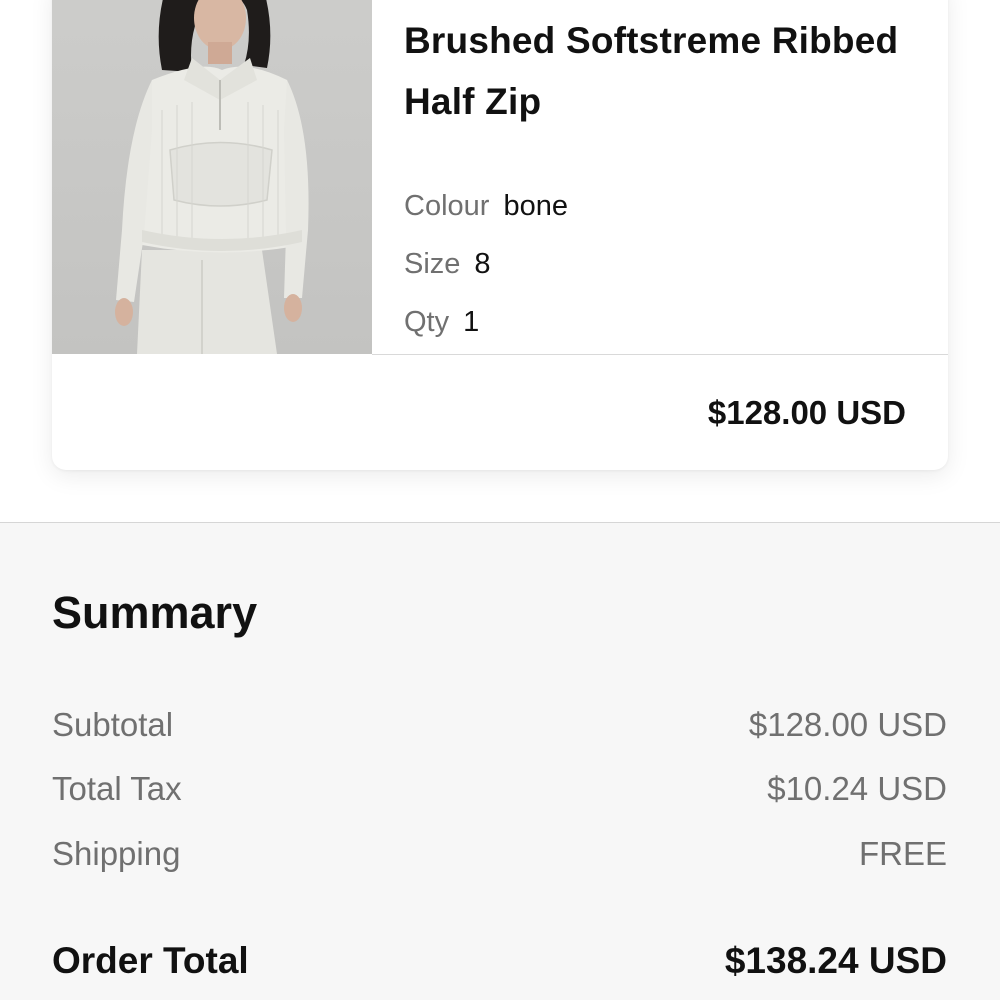 The width and height of the screenshot is (1000, 1000). I want to click on product-qty-row: Qty 1, so click(441, 322).